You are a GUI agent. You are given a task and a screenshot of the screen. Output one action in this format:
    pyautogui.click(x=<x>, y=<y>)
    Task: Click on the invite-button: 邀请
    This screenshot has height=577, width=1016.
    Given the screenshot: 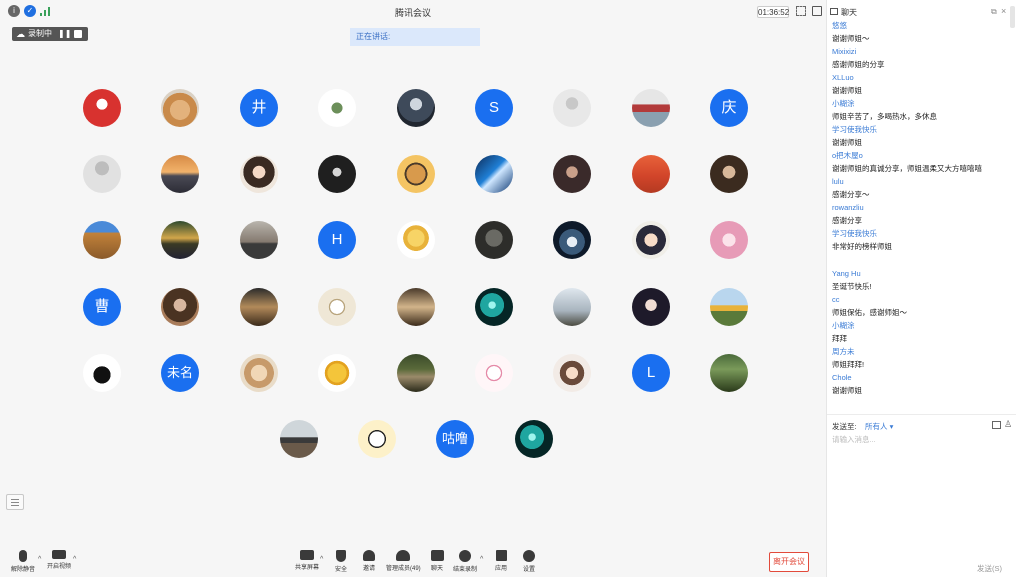 What is the action you would take?
    pyautogui.click(x=369, y=561)
    